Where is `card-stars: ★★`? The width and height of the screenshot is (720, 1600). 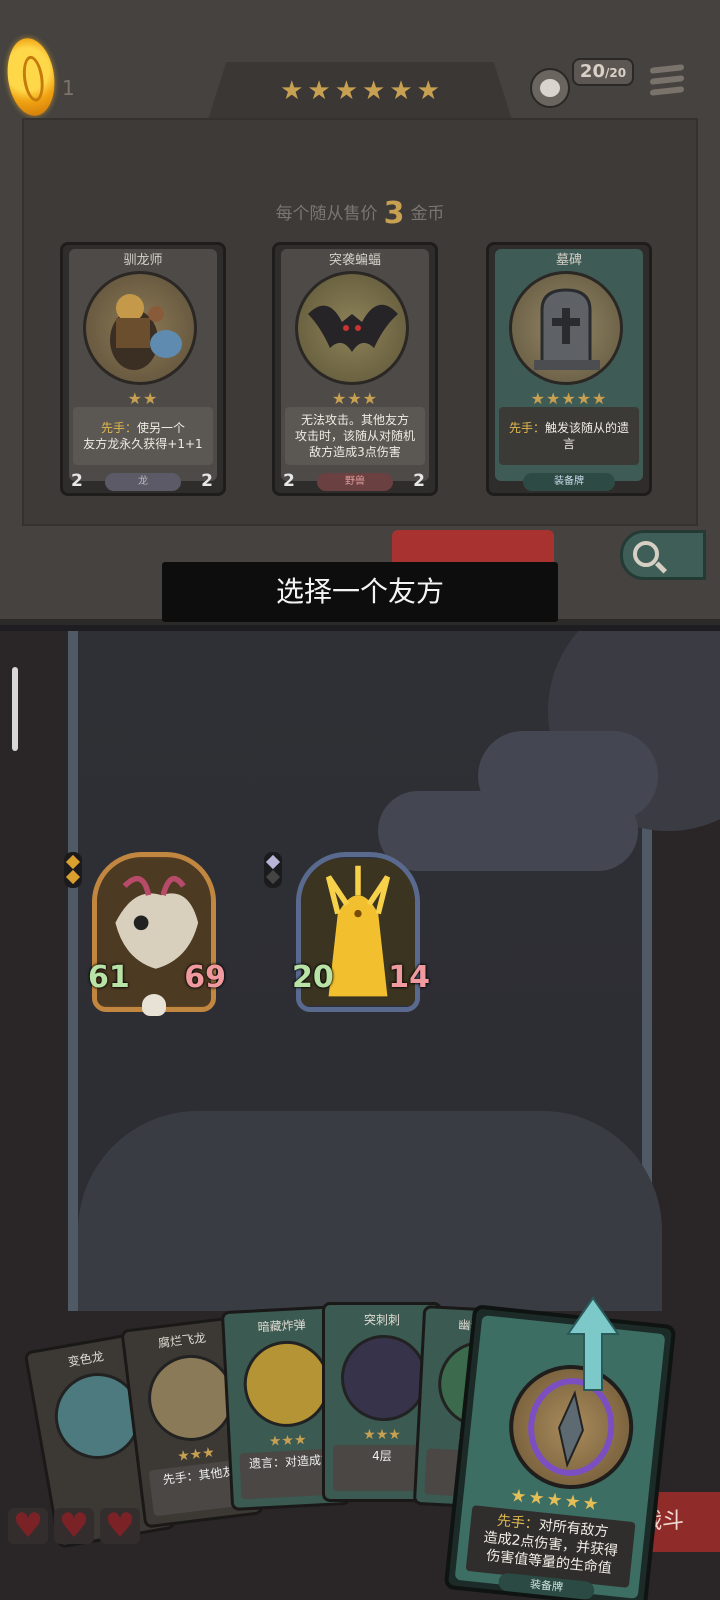 card-stars: ★★ is located at coordinates (143, 398).